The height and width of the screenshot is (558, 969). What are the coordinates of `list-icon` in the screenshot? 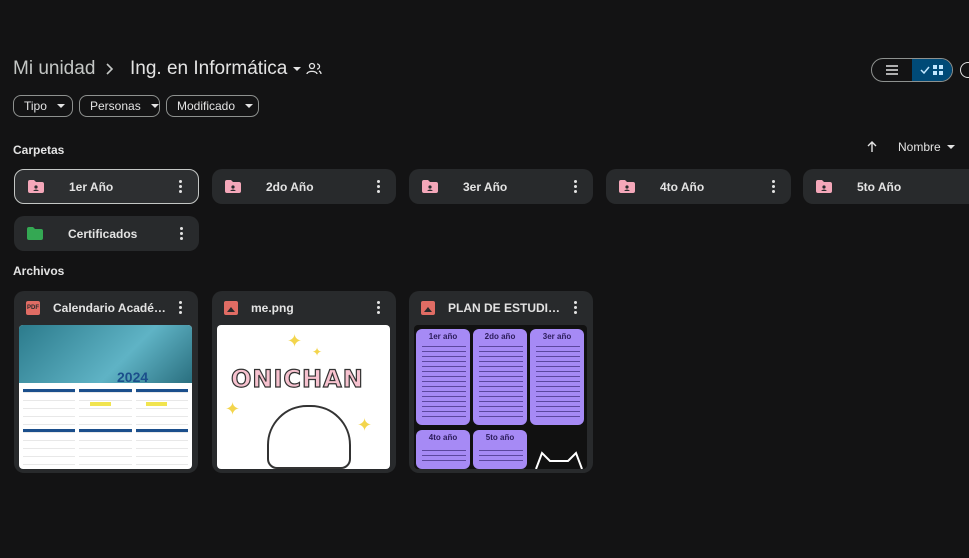 It's located at (892, 70).